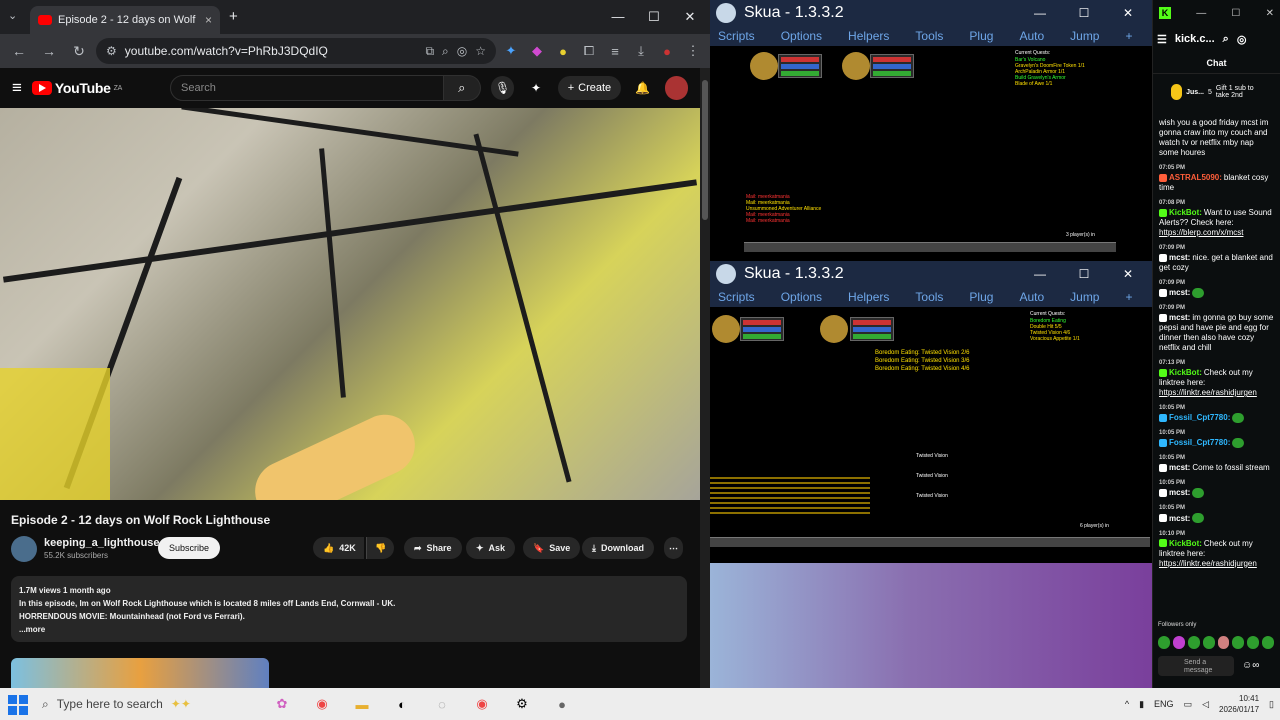 This screenshot has width=1280, height=720. What do you see at coordinates (589, 51) in the screenshot?
I see `extensions-puzzle-icon: ⧠` at bounding box center [589, 51].